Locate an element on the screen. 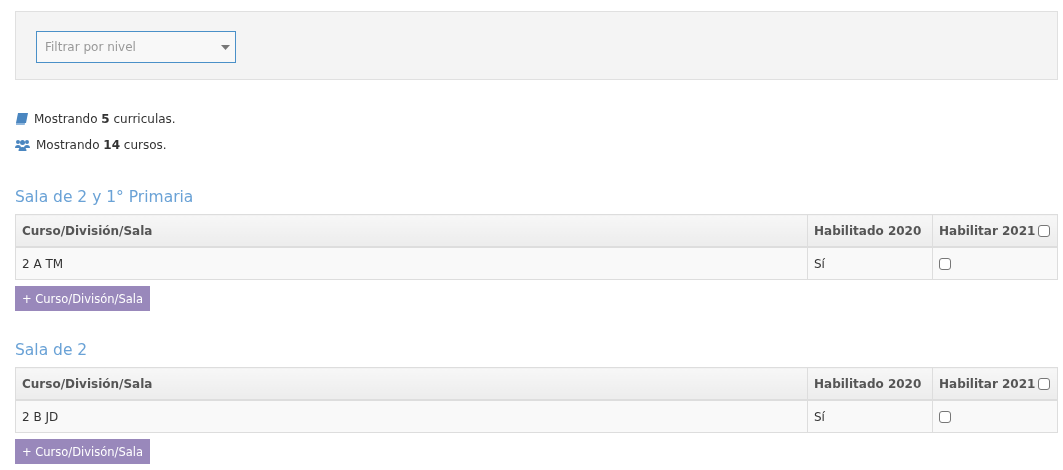 This screenshot has width=1063, height=470. caret-icon is located at coordinates (225, 47).